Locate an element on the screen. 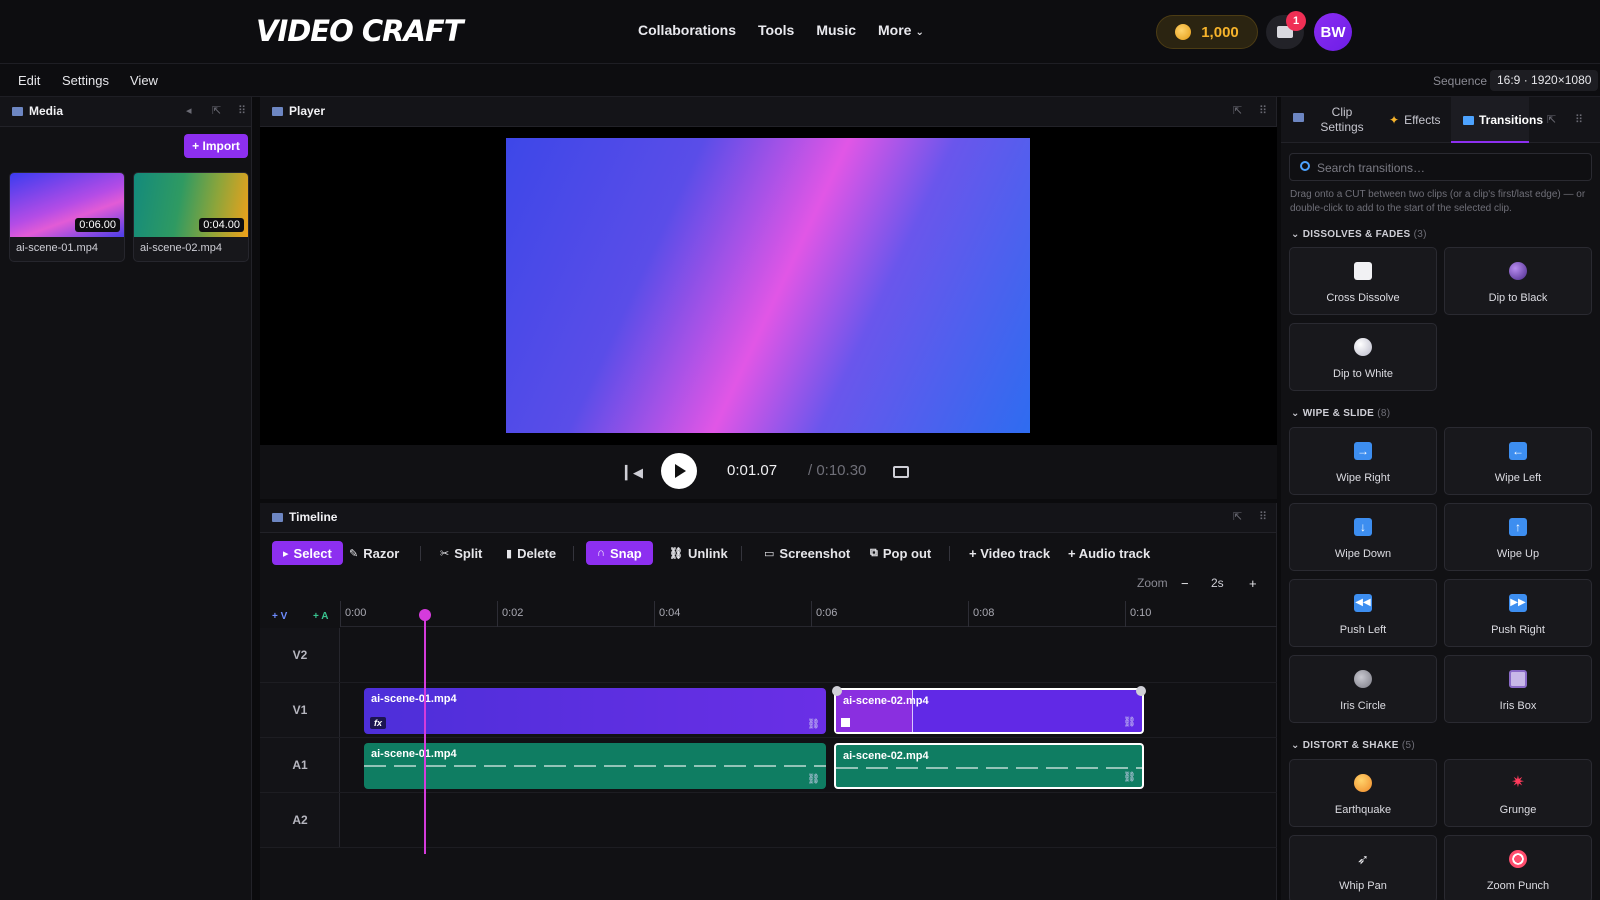  coin-balance-button: 1,000 is located at coordinates (1207, 32).